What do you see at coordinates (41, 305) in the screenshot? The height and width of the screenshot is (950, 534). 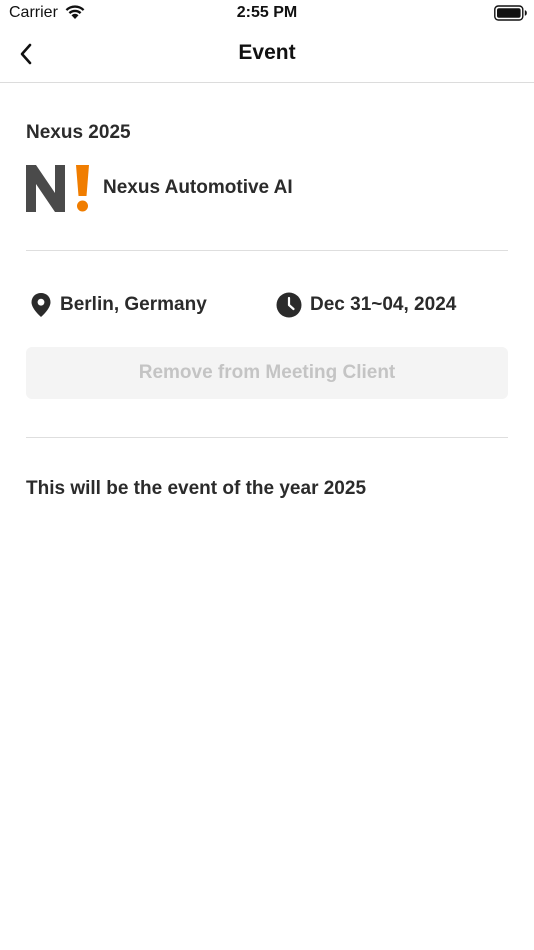 I see `location-pin-icon` at bounding box center [41, 305].